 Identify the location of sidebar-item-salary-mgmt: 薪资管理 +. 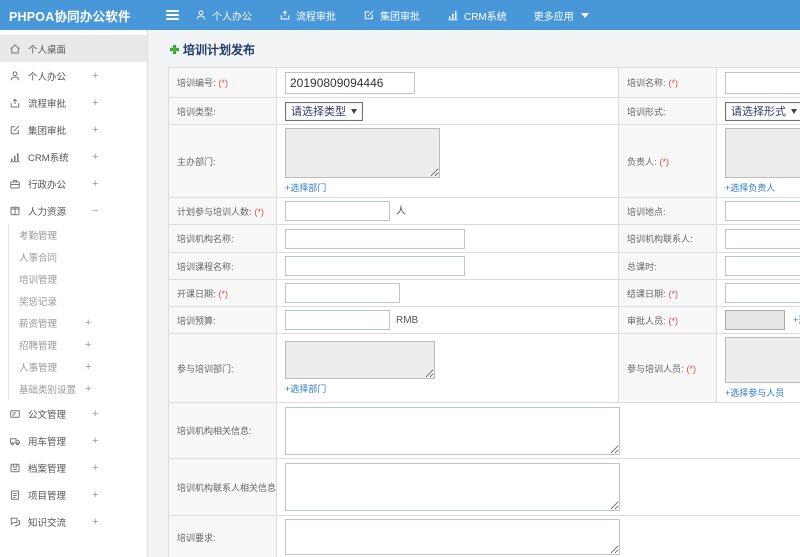
(78, 323).